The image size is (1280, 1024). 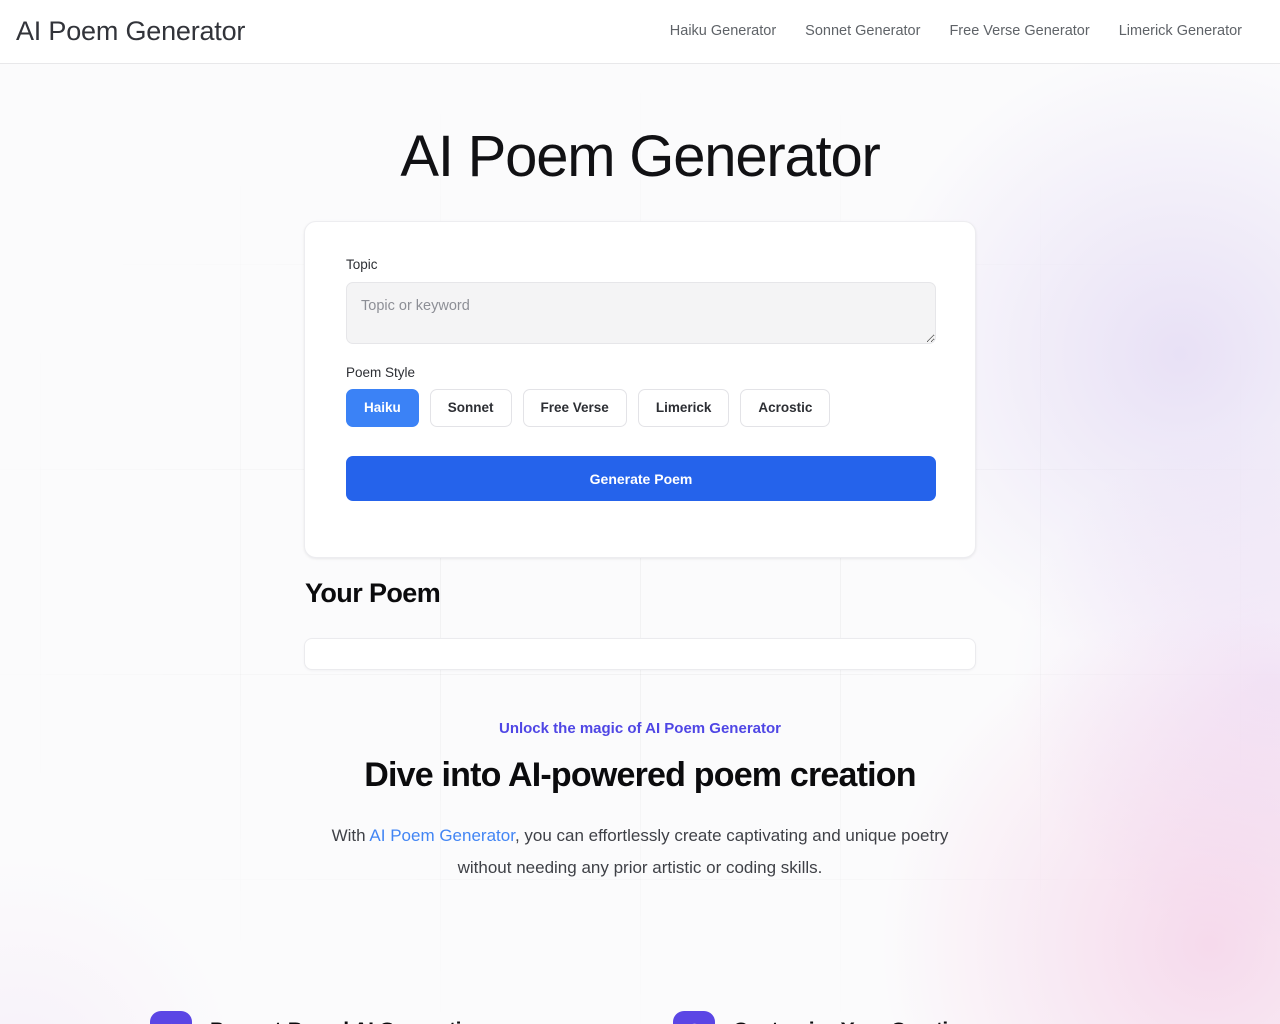 What do you see at coordinates (574, 408) in the screenshot?
I see `style-option-free-verse: Free Verse` at bounding box center [574, 408].